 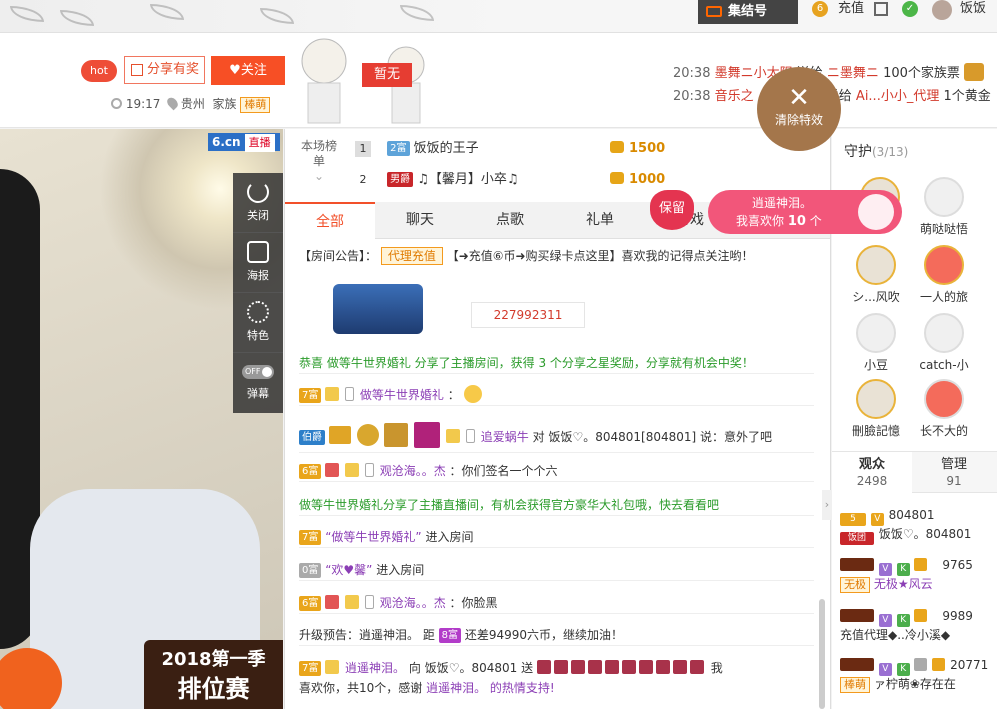 What do you see at coordinates (411, 256) in the screenshot?
I see `agent-recharge-tag: 代理充值` at bounding box center [411, 256].